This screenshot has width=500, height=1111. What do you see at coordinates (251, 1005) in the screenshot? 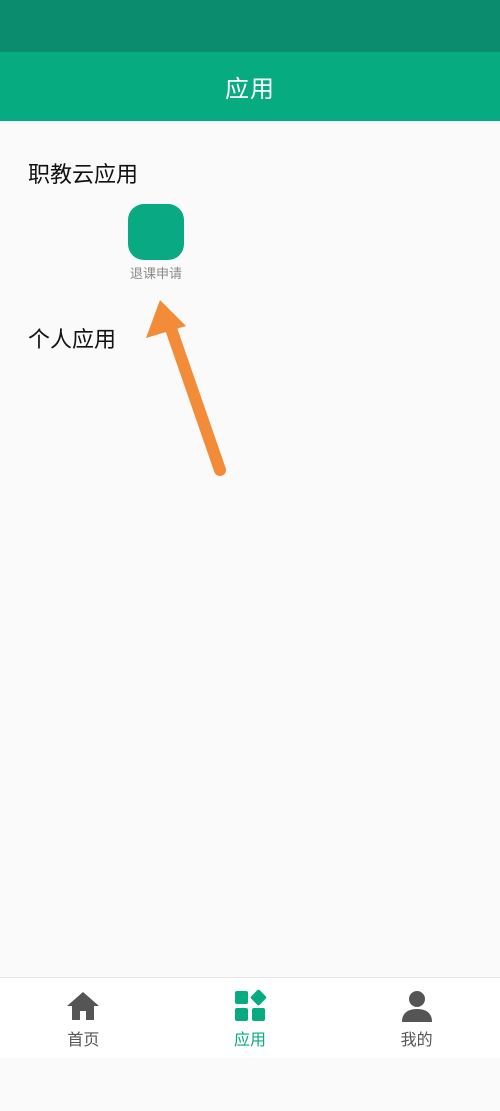
I see `apps-grid-icon` at bounding box center [251, 1005].